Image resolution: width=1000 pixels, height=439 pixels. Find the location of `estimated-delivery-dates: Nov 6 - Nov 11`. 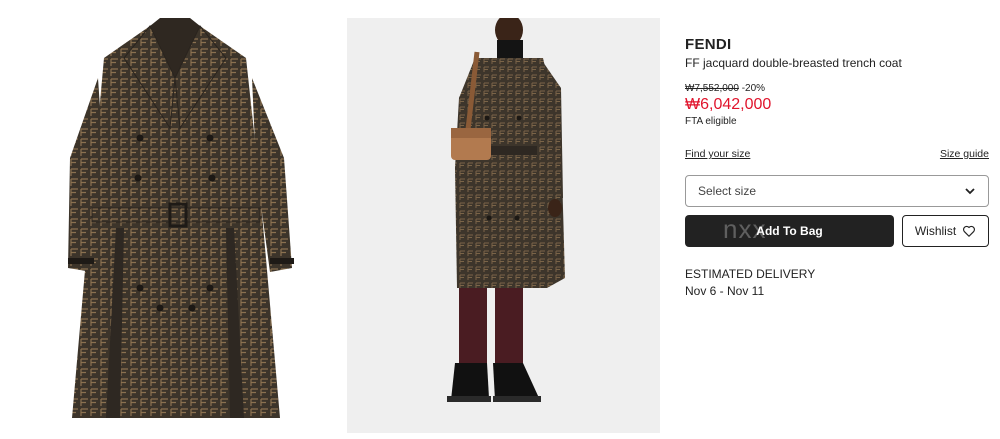

estimated-delivery-dates: Nov 6 - Nov 11 is located at coordinates (725, 291).